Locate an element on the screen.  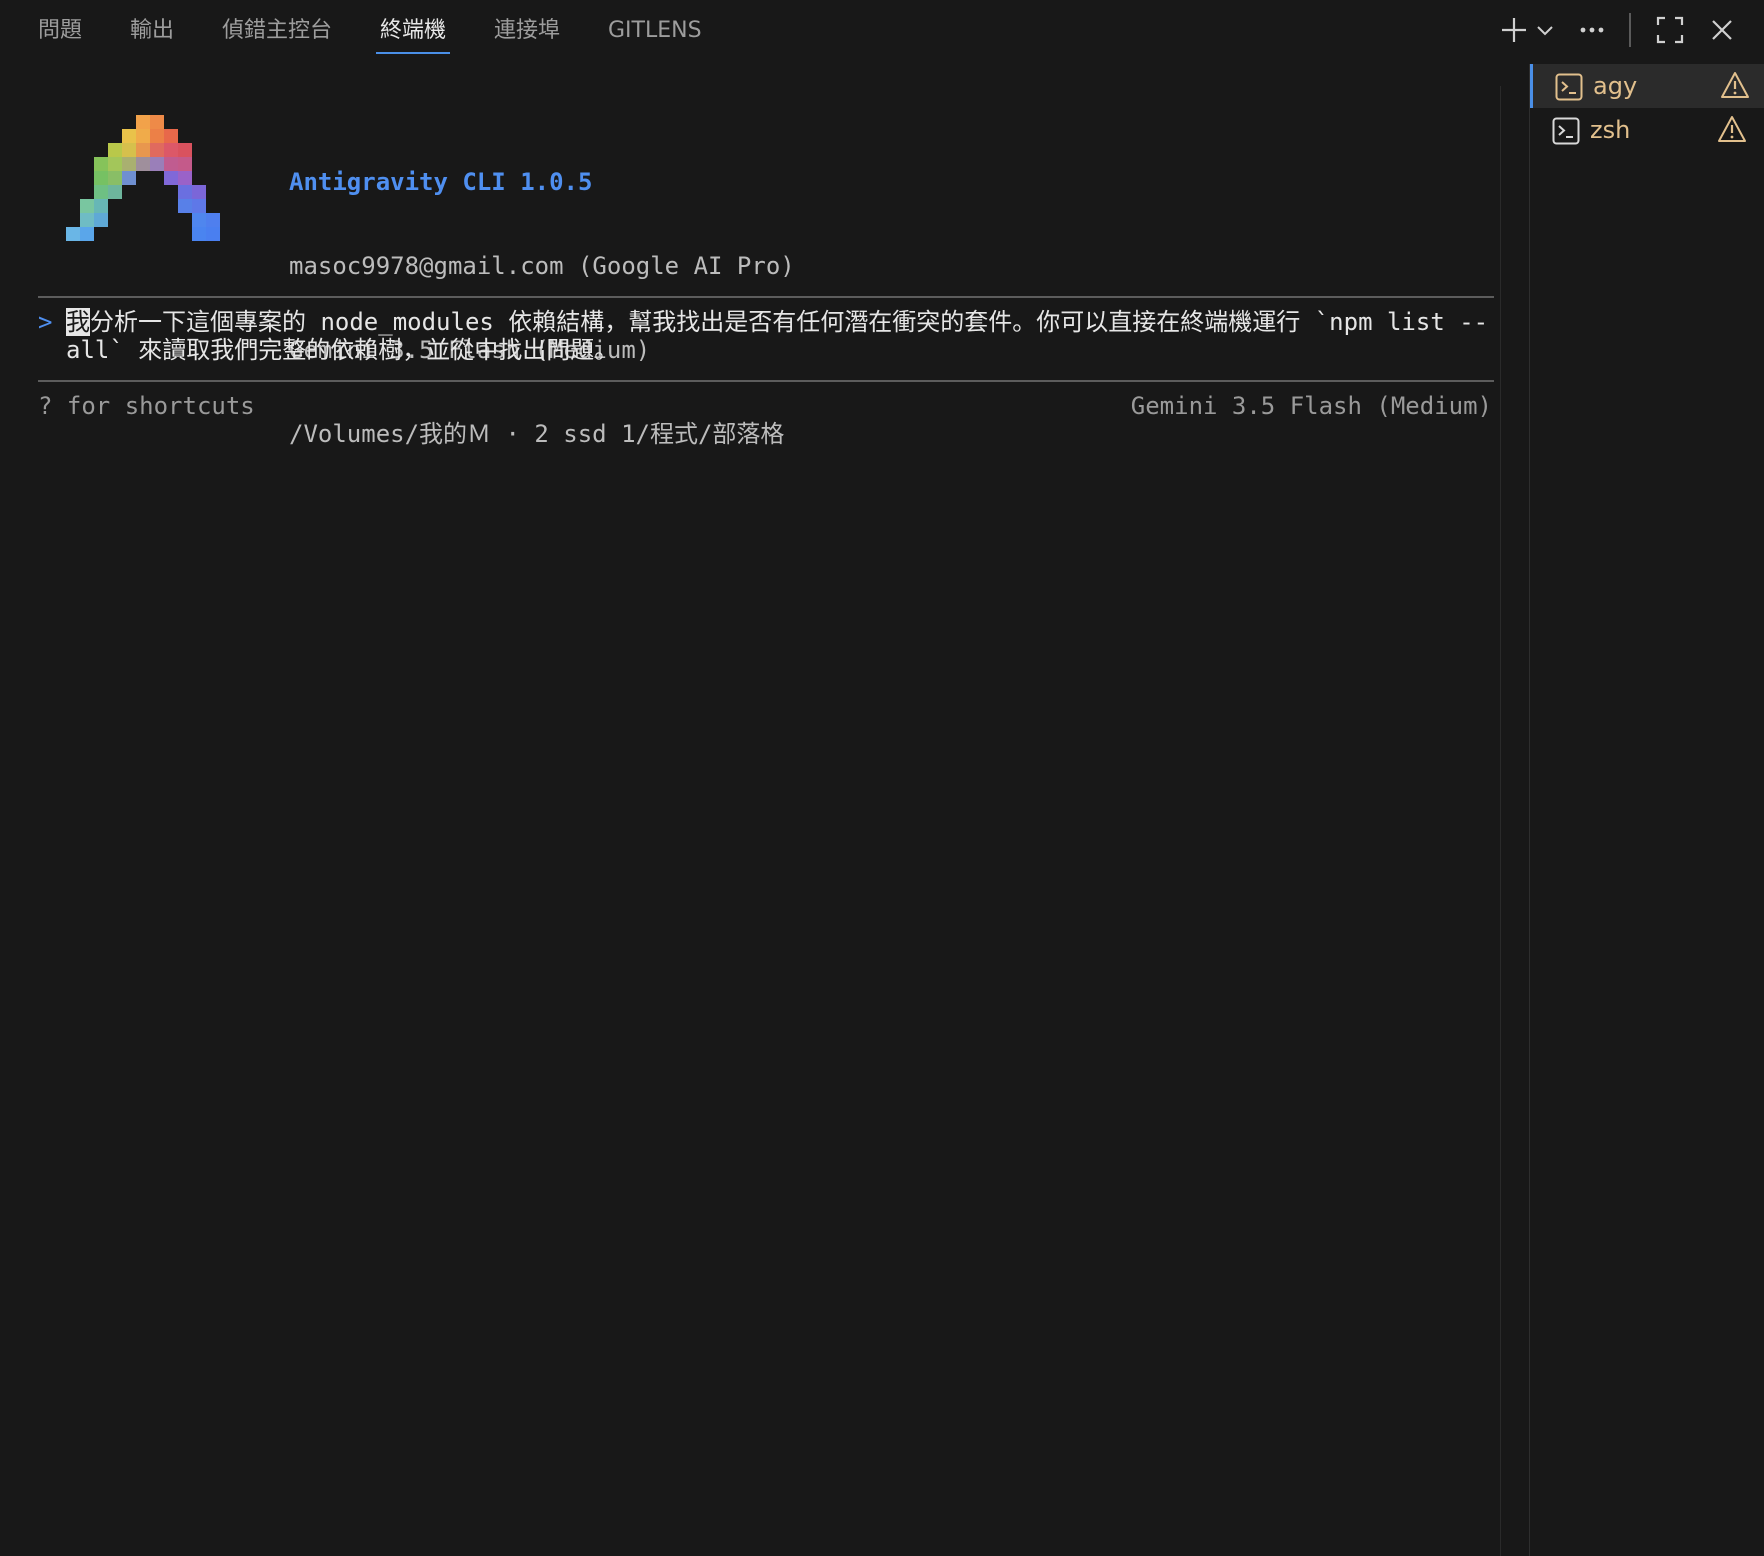
tab-output: 輸出 is located at coordinates (152, 31).